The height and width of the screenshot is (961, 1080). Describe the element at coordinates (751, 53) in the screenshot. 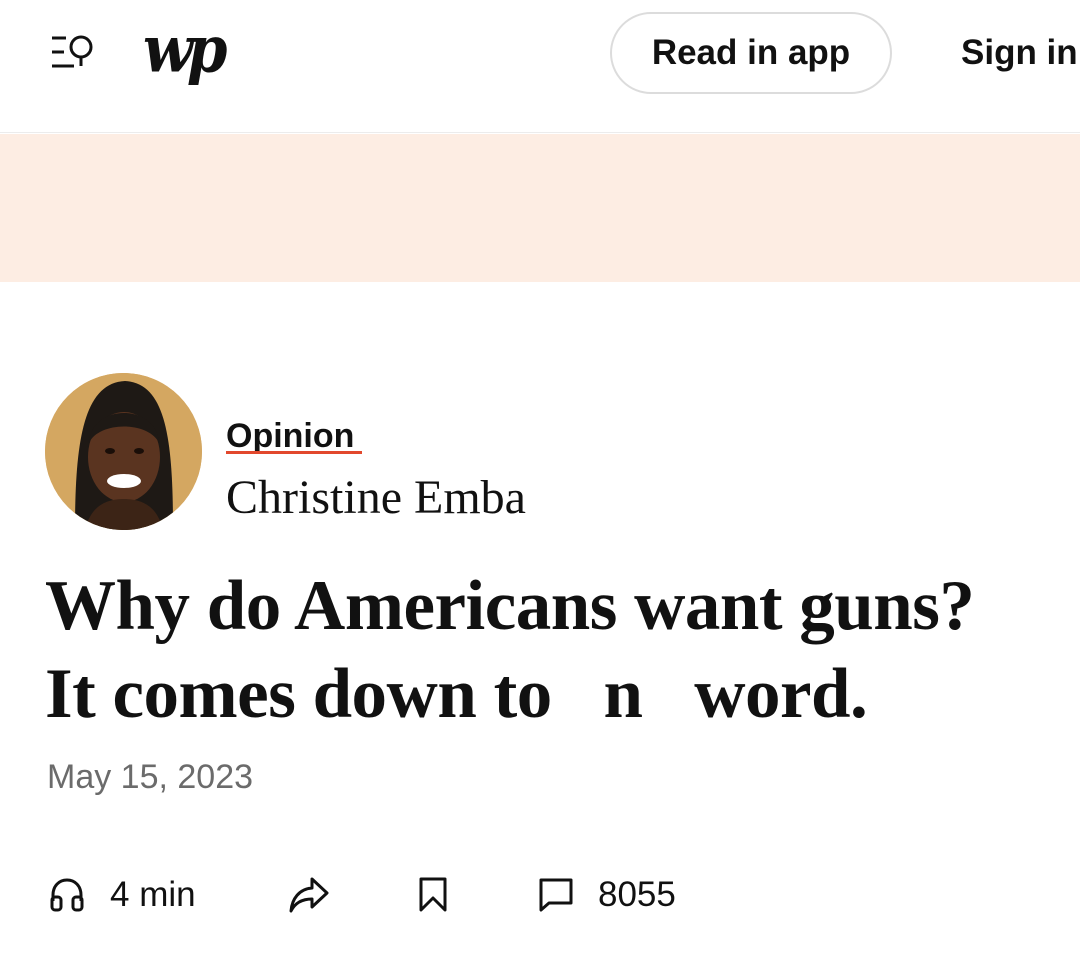

I see `read-in-app-button: Read in app` at that location.